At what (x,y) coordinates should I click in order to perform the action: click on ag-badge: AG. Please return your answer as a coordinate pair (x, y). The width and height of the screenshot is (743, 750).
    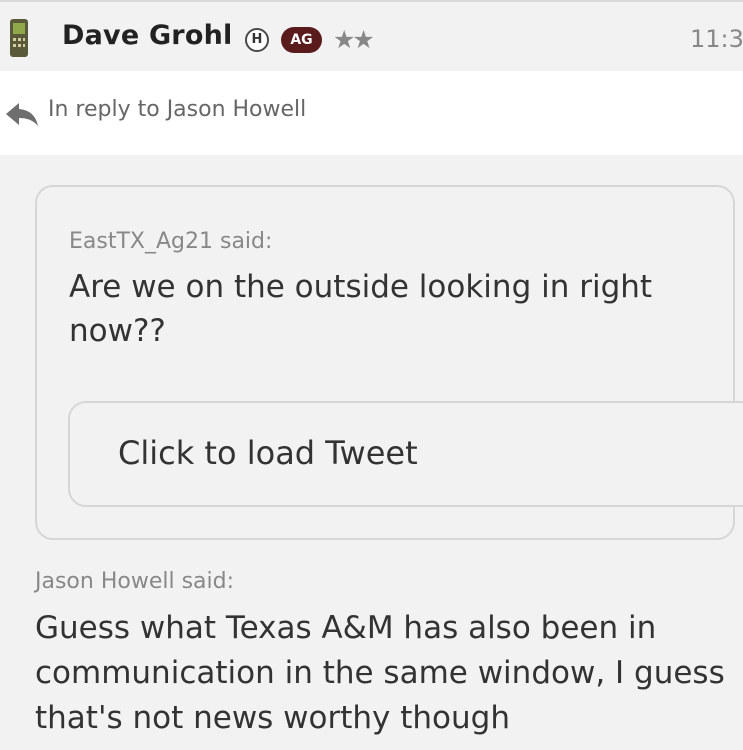
    Looking at the image, I should click on (301, 40).